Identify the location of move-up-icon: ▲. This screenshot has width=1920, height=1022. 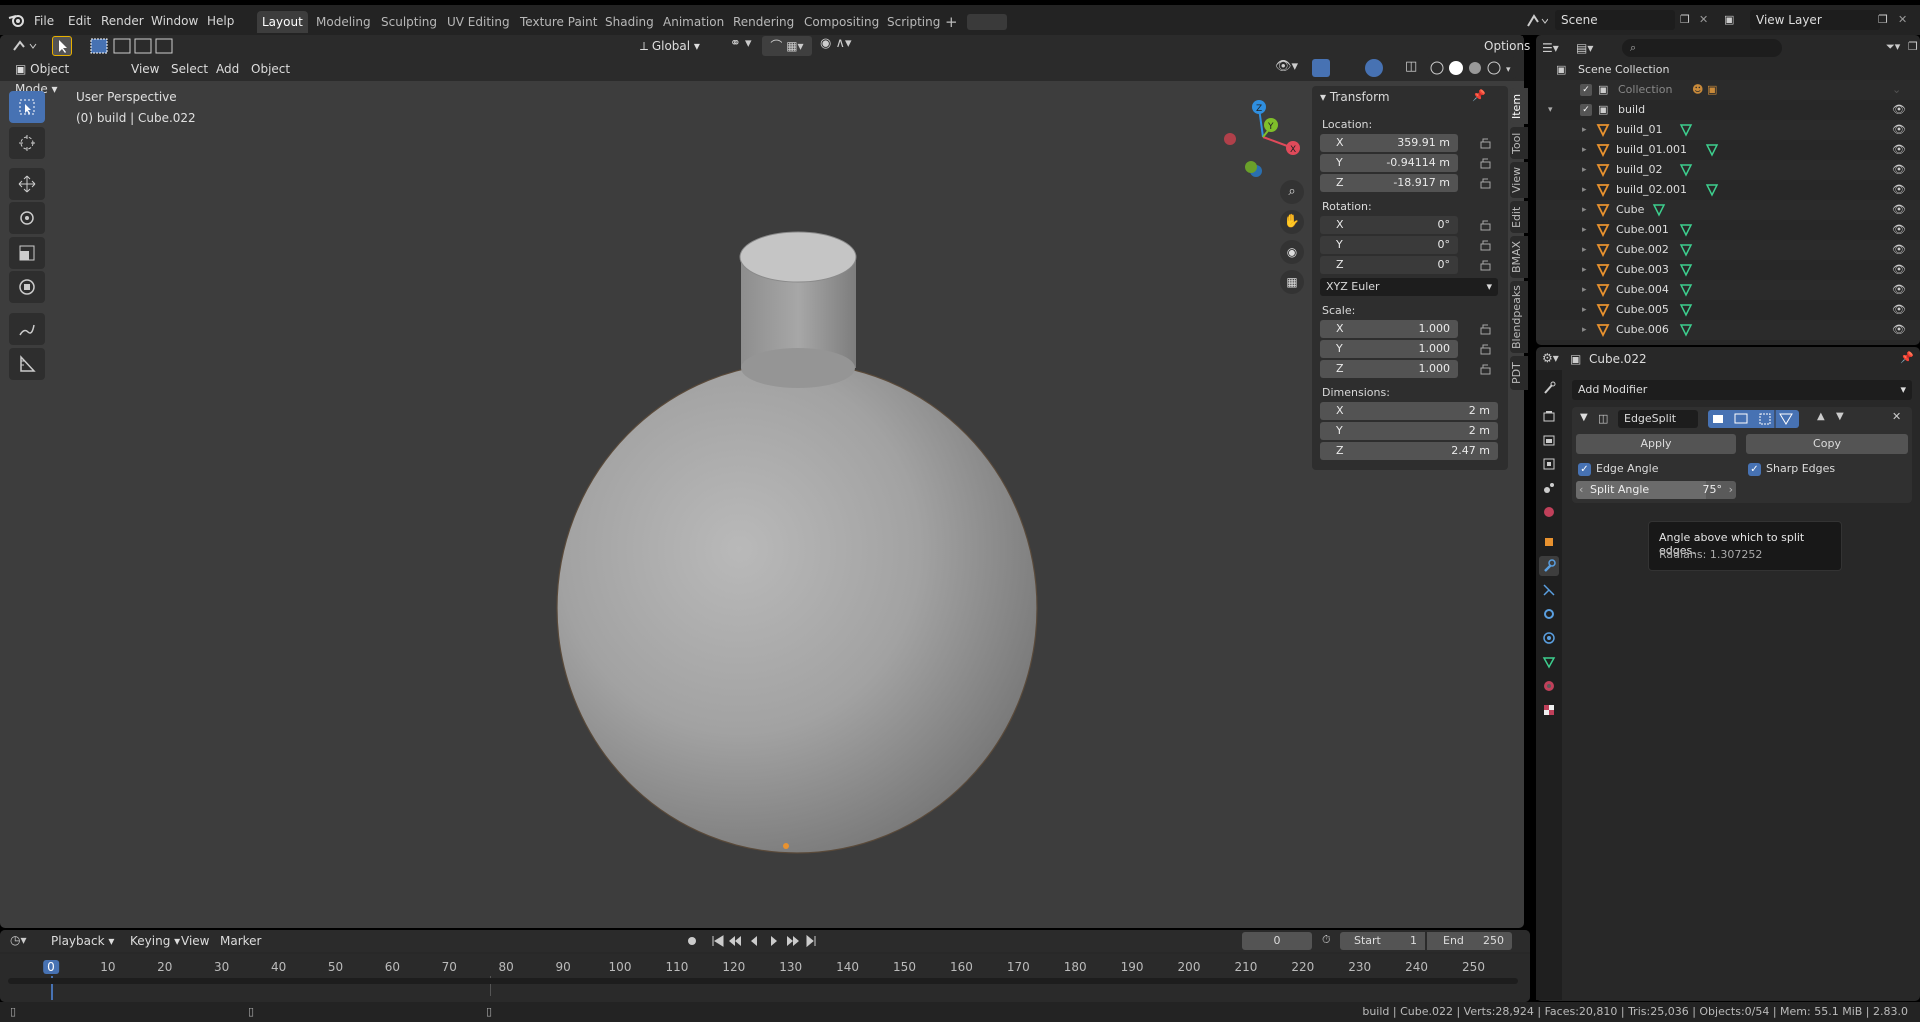
(1821, 416).